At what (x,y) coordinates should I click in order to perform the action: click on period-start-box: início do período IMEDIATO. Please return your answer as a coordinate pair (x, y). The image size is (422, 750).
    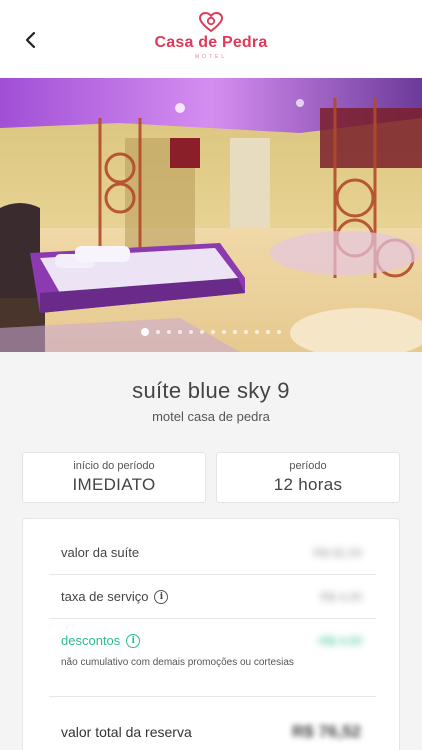
    Looking at the image, I should click on (114, 477).